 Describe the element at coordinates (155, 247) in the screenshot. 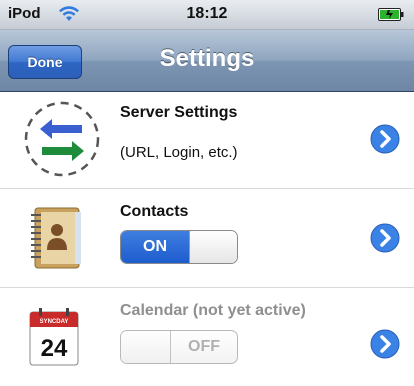

I see `toggle-on-label: ON` at that location.